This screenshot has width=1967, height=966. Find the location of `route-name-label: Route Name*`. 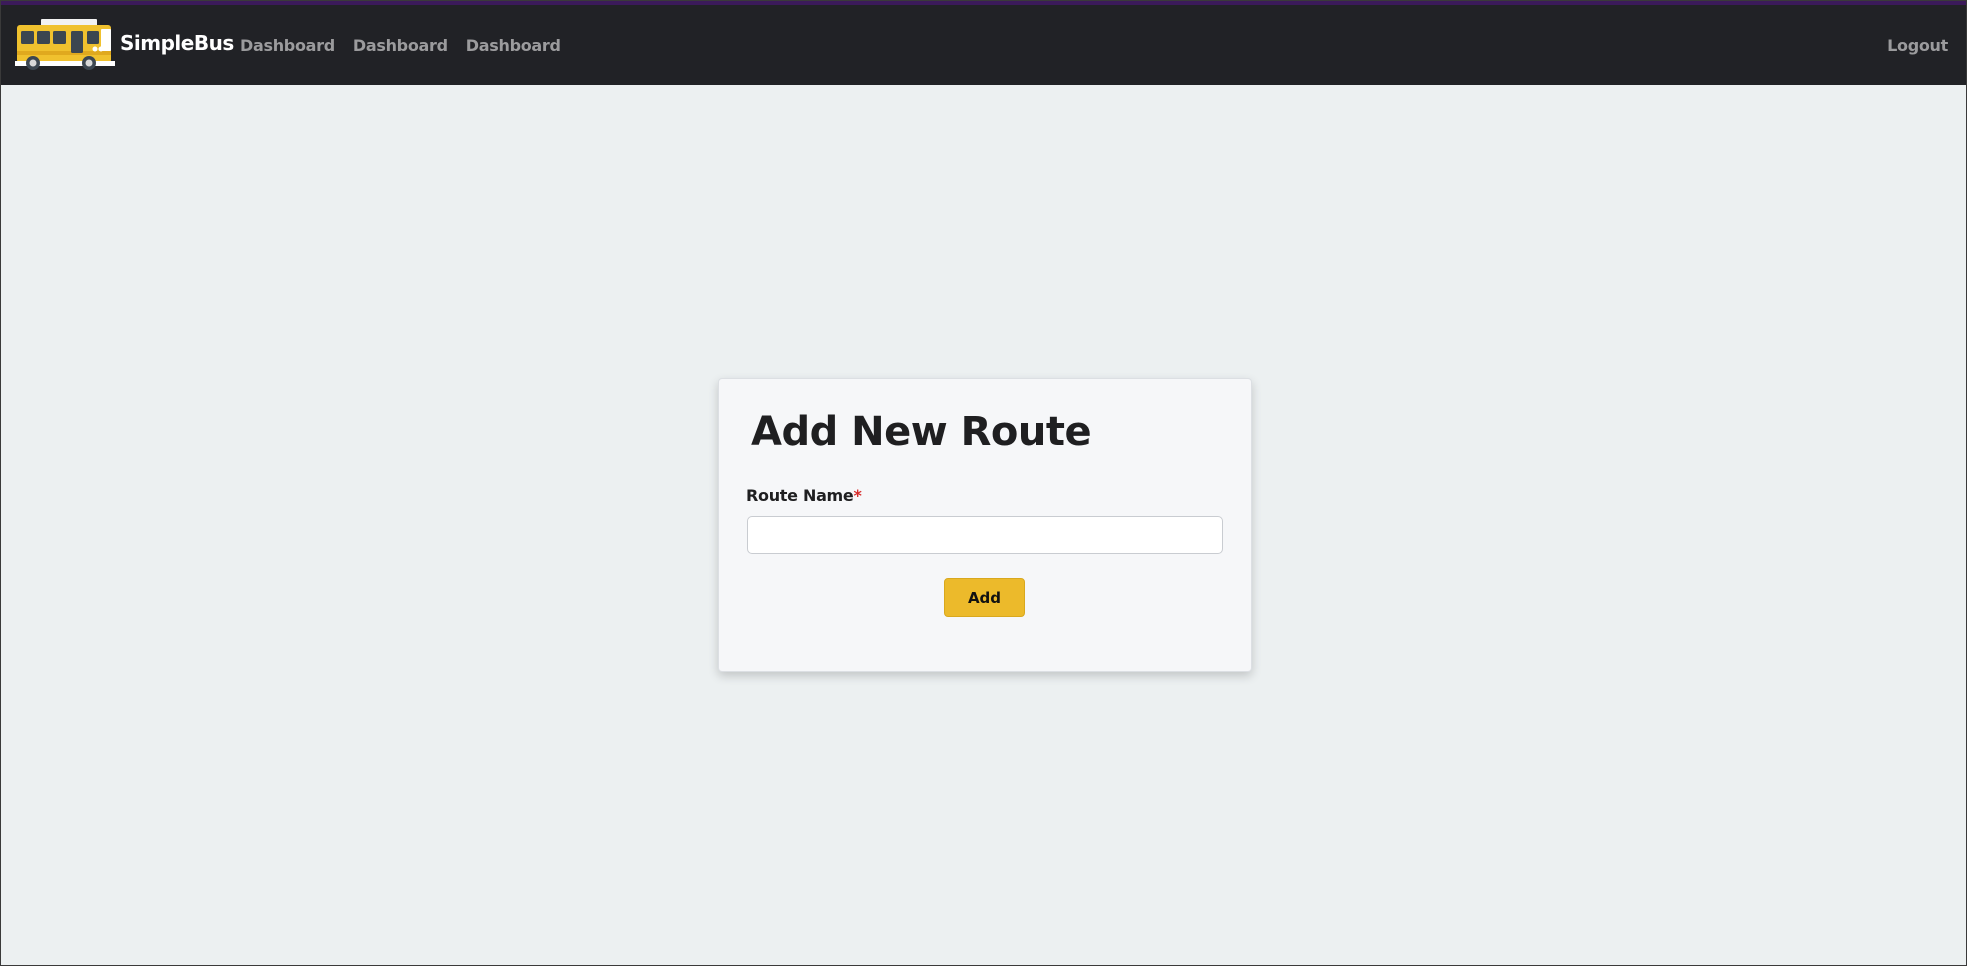

route-name-label: Route Name* is located at coordinates (804, 495).